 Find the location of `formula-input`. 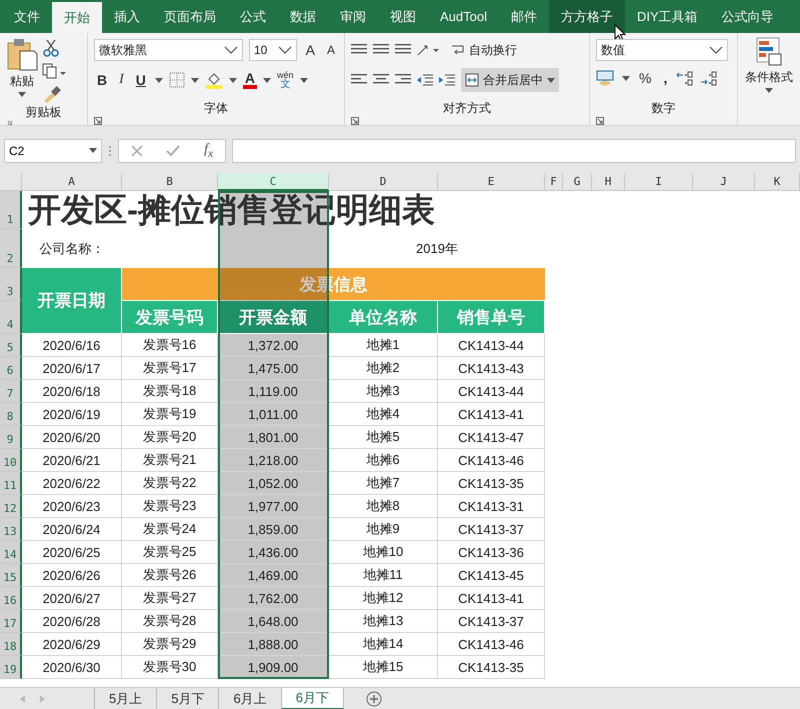

formula-input is located at coordinates (514, 150).